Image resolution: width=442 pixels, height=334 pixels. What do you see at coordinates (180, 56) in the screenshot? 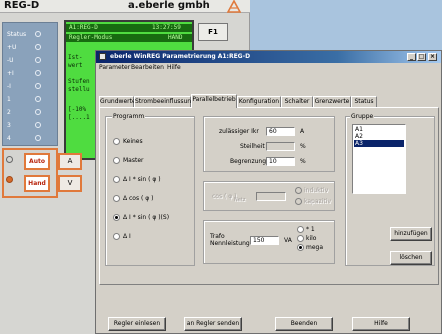
I see `window-title: eberle WinREG Parametrierung A1:REG-D` at bounding box center [180, 56].